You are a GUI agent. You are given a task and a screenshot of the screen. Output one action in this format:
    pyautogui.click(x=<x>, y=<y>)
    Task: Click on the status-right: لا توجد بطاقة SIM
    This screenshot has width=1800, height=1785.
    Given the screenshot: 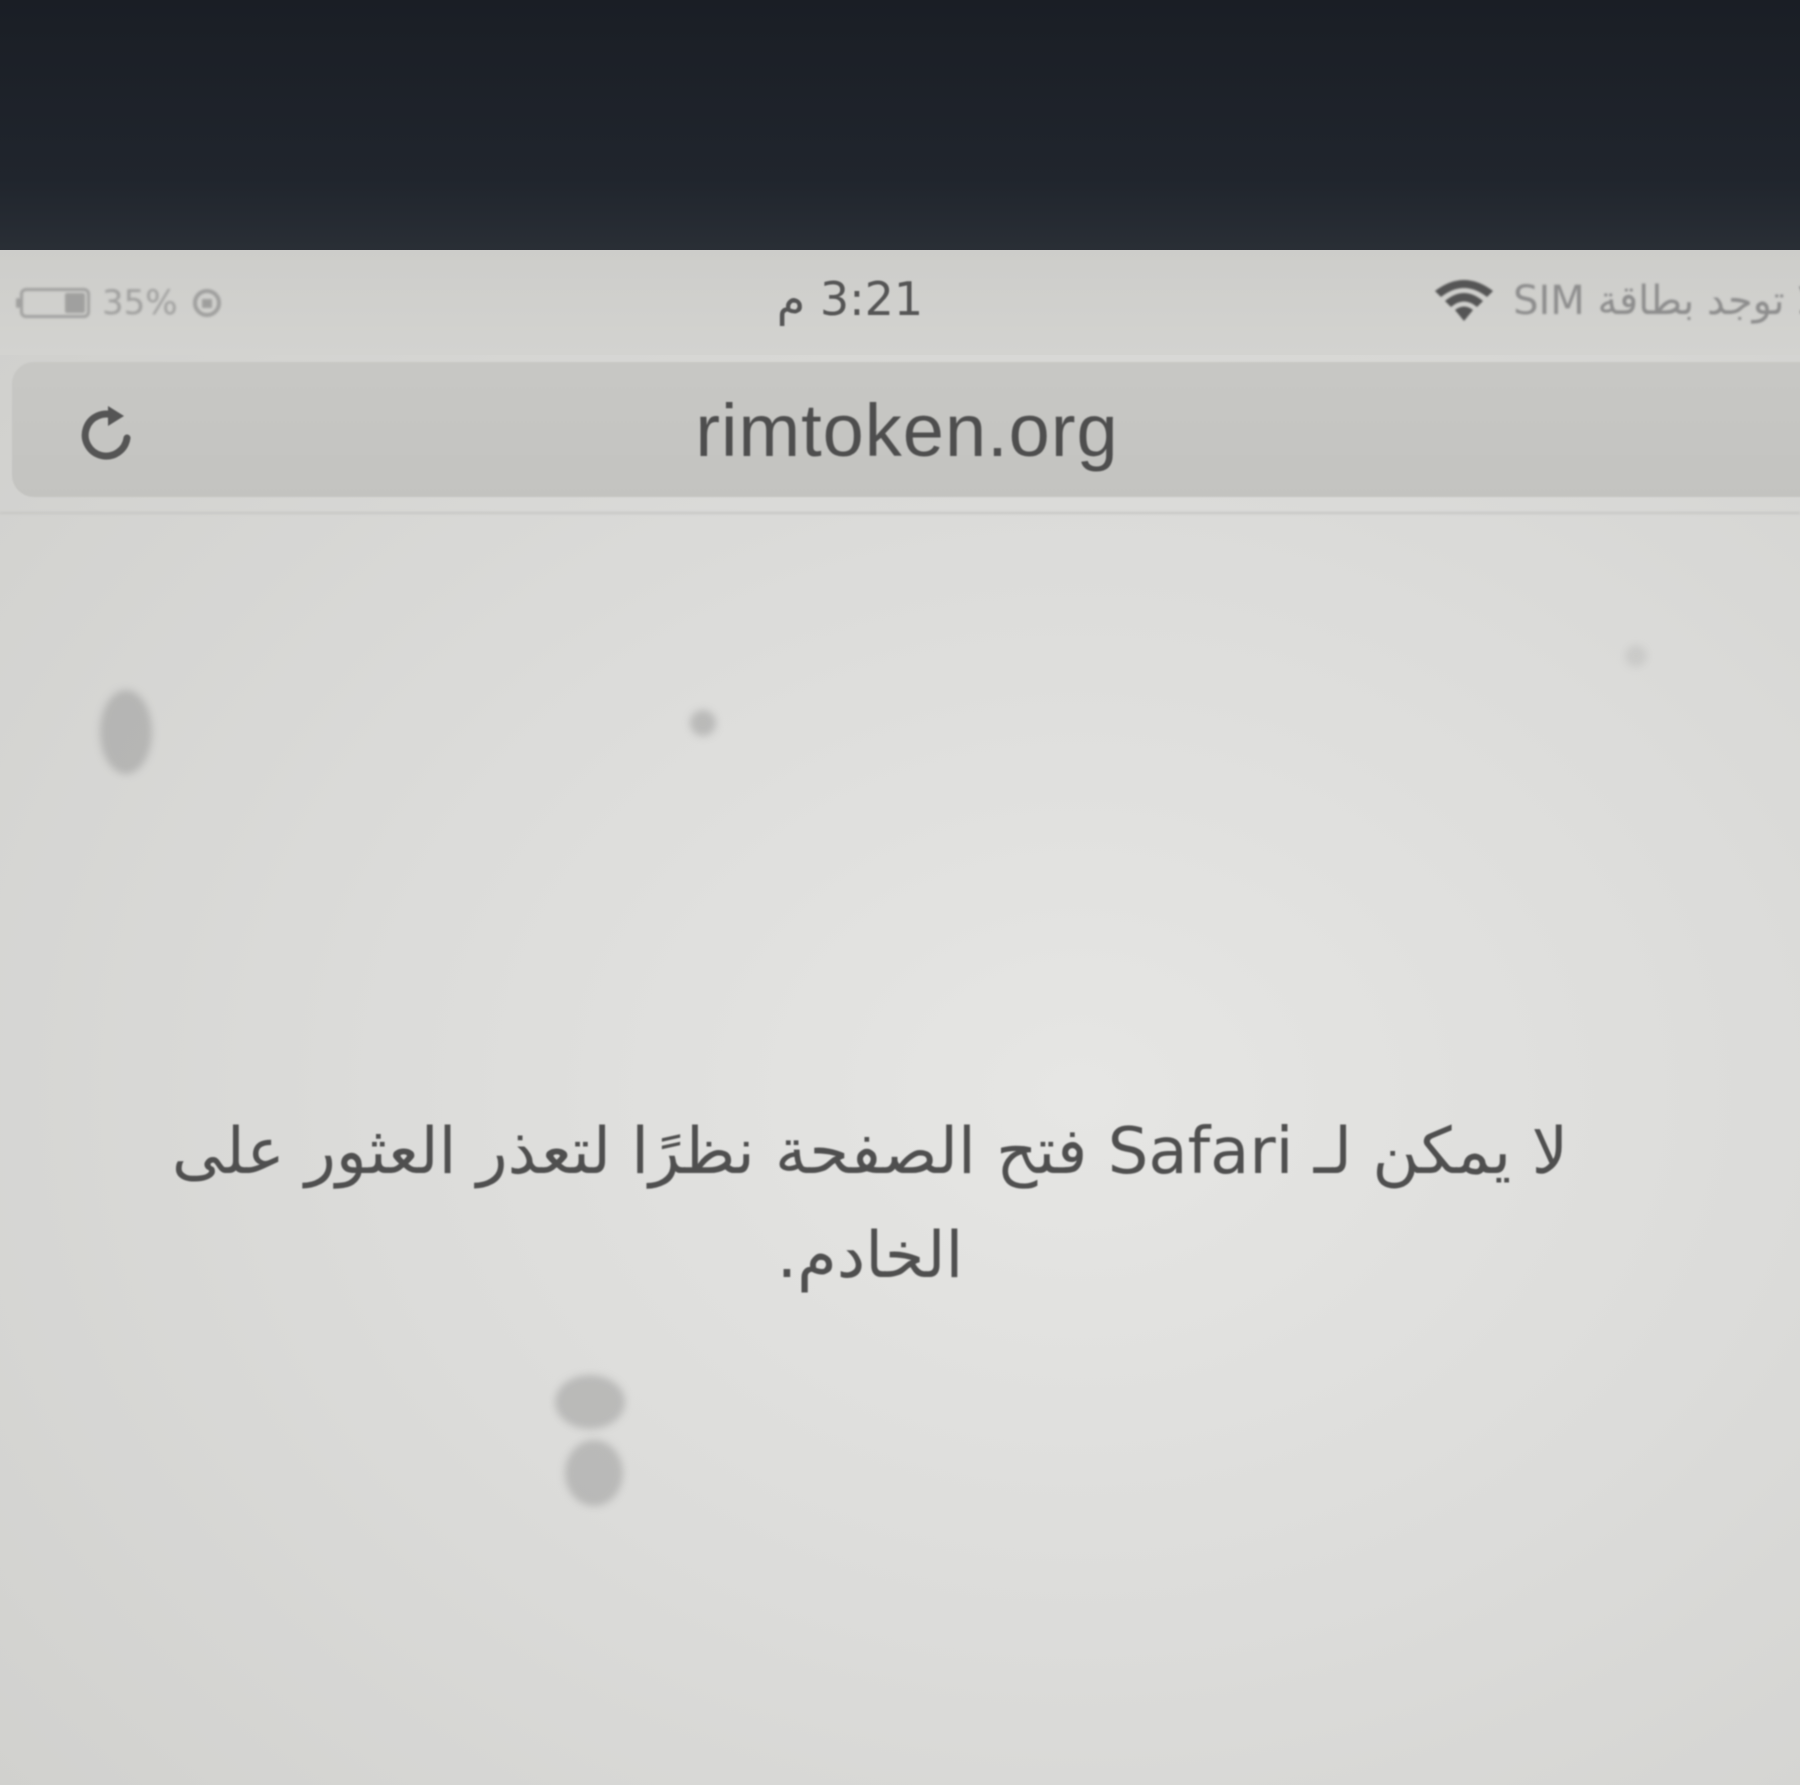 What is the action you would take?
    pyautogui.click(x=1616, y=301)
    